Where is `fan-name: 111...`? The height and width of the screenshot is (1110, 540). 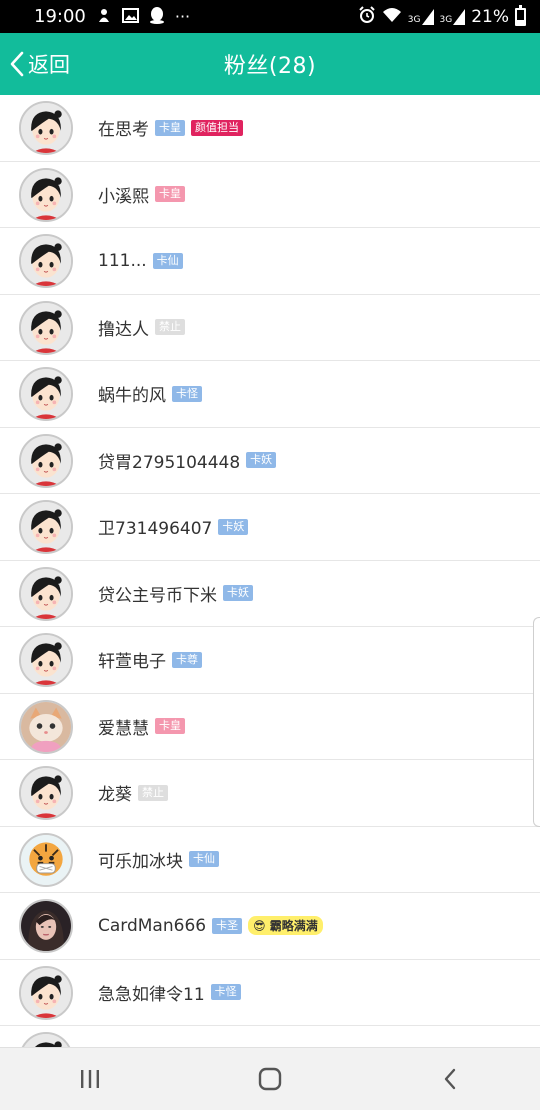
fan-name: 111... is located at coordinates (122, 260).